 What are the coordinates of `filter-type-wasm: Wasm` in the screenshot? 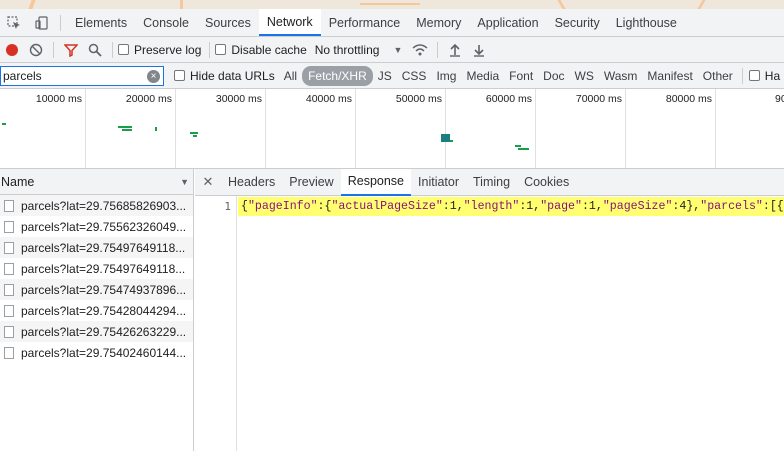 It's located at (621, 76).